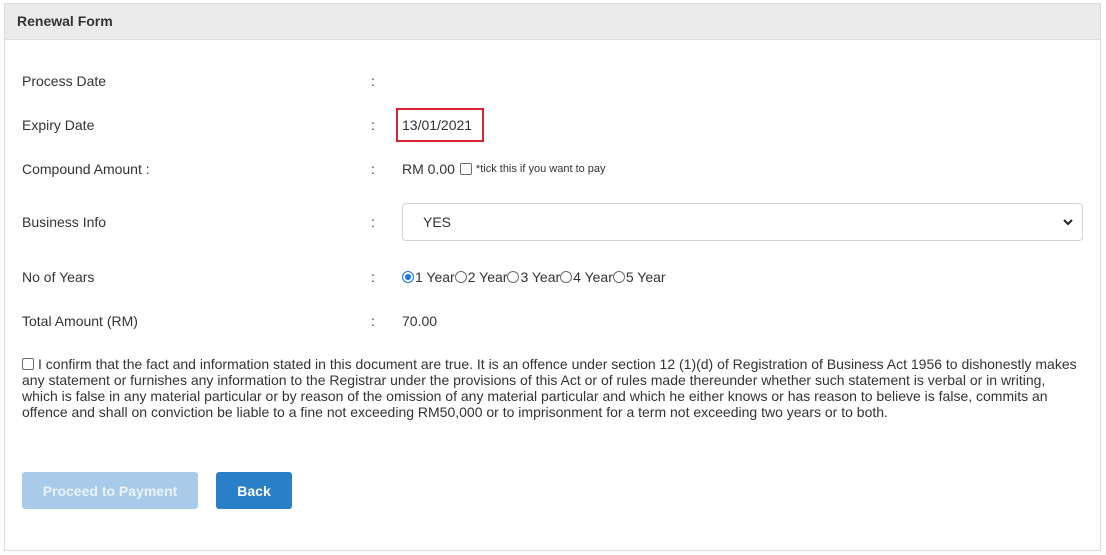  I want to click on business-info-label: Business Info, so click(64, 222).